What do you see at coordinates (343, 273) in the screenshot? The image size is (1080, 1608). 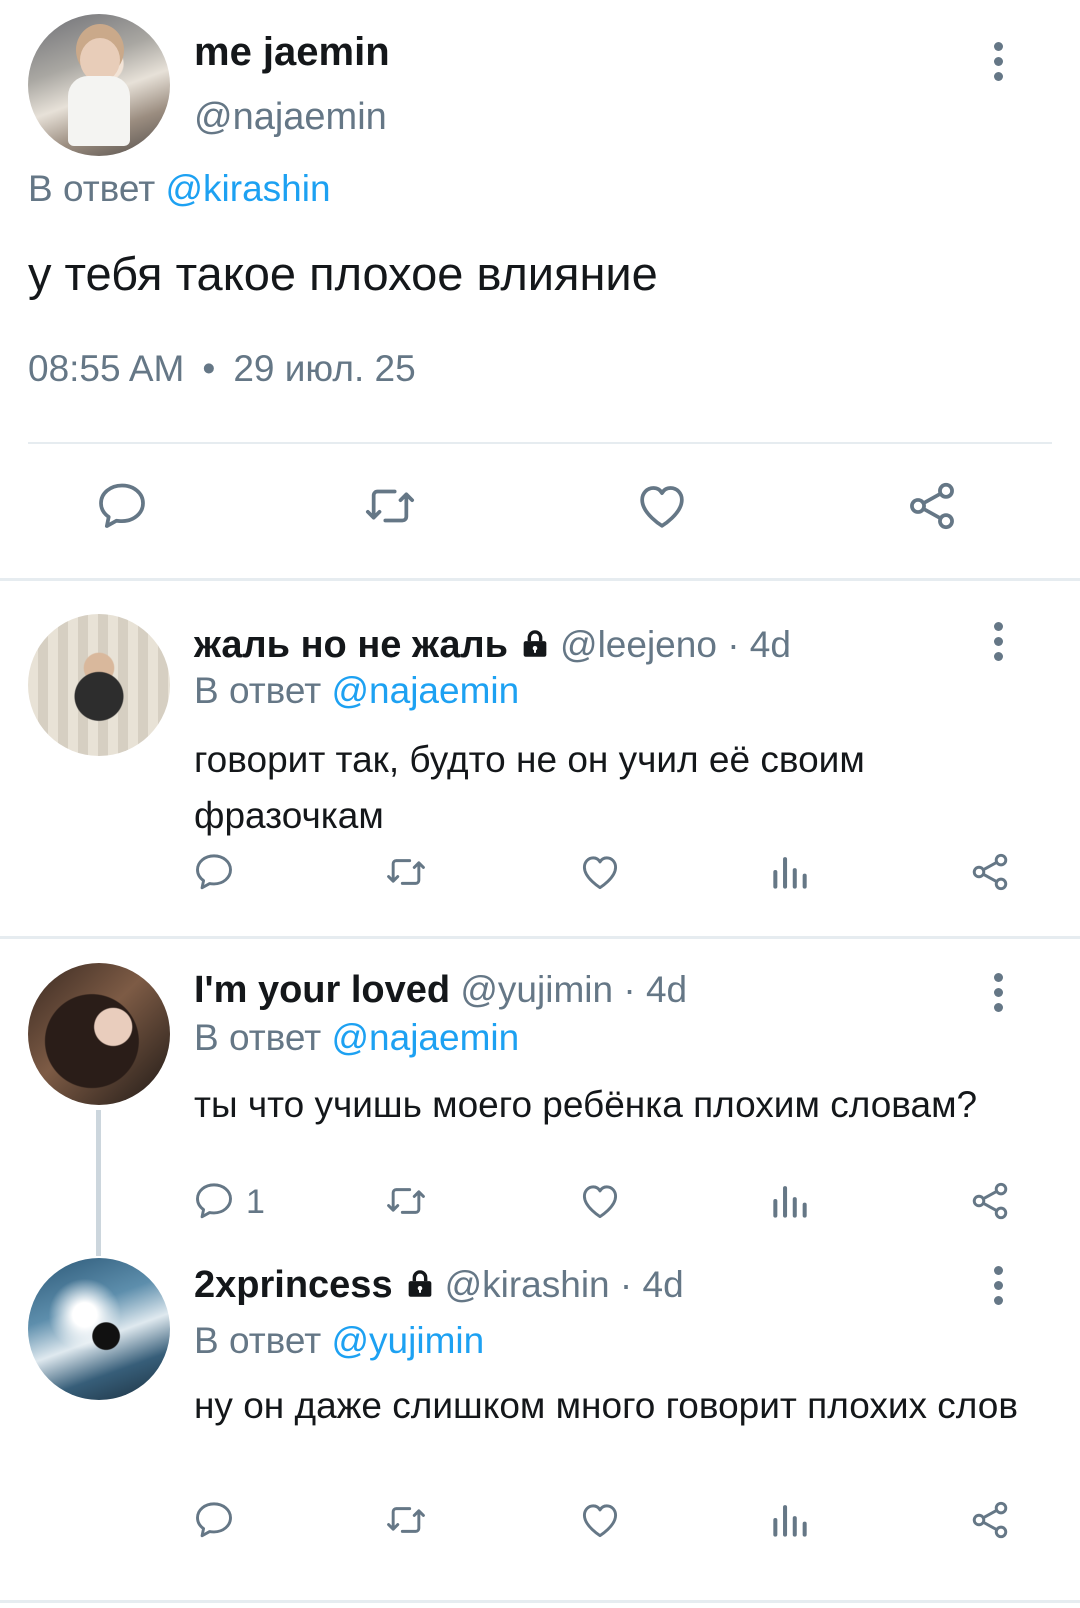 I see `tweet-text: у тебя такое плохое влияние` at bounding box center [343, 273].